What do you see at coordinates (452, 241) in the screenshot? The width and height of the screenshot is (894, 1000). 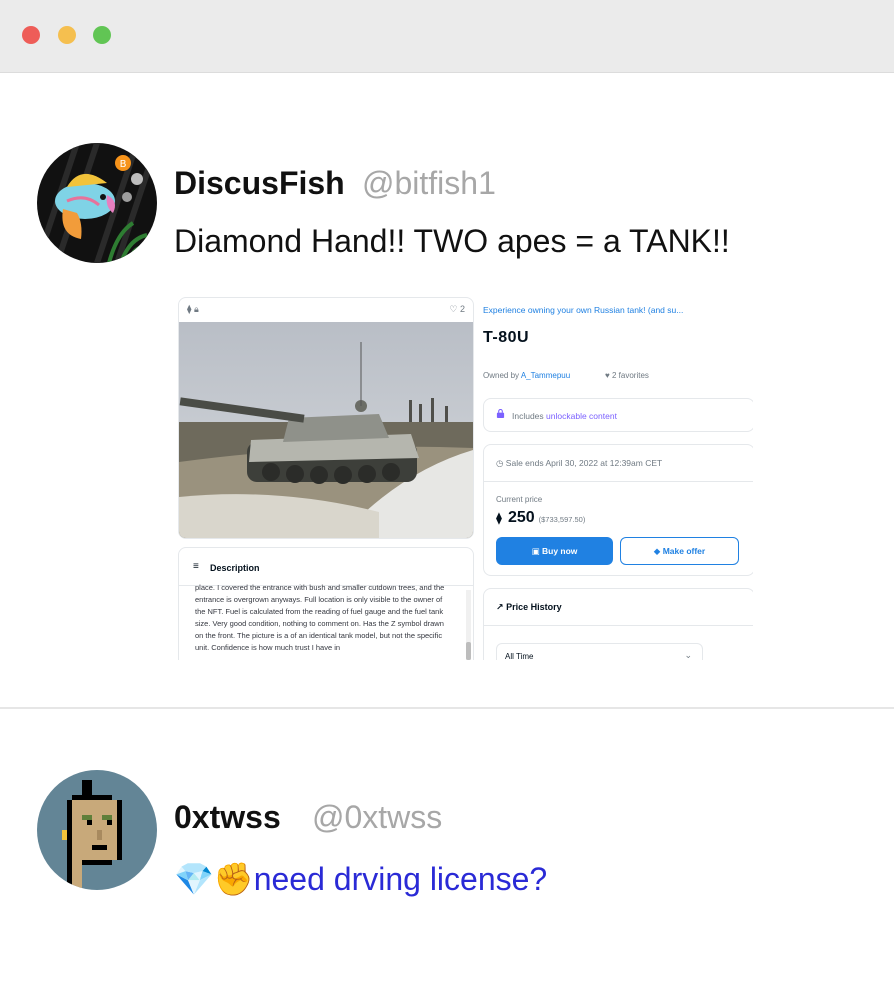 I see `tweet-text: Diamond Hand!! TWO apes = a TANK!!` at bounding box center [452, 241].